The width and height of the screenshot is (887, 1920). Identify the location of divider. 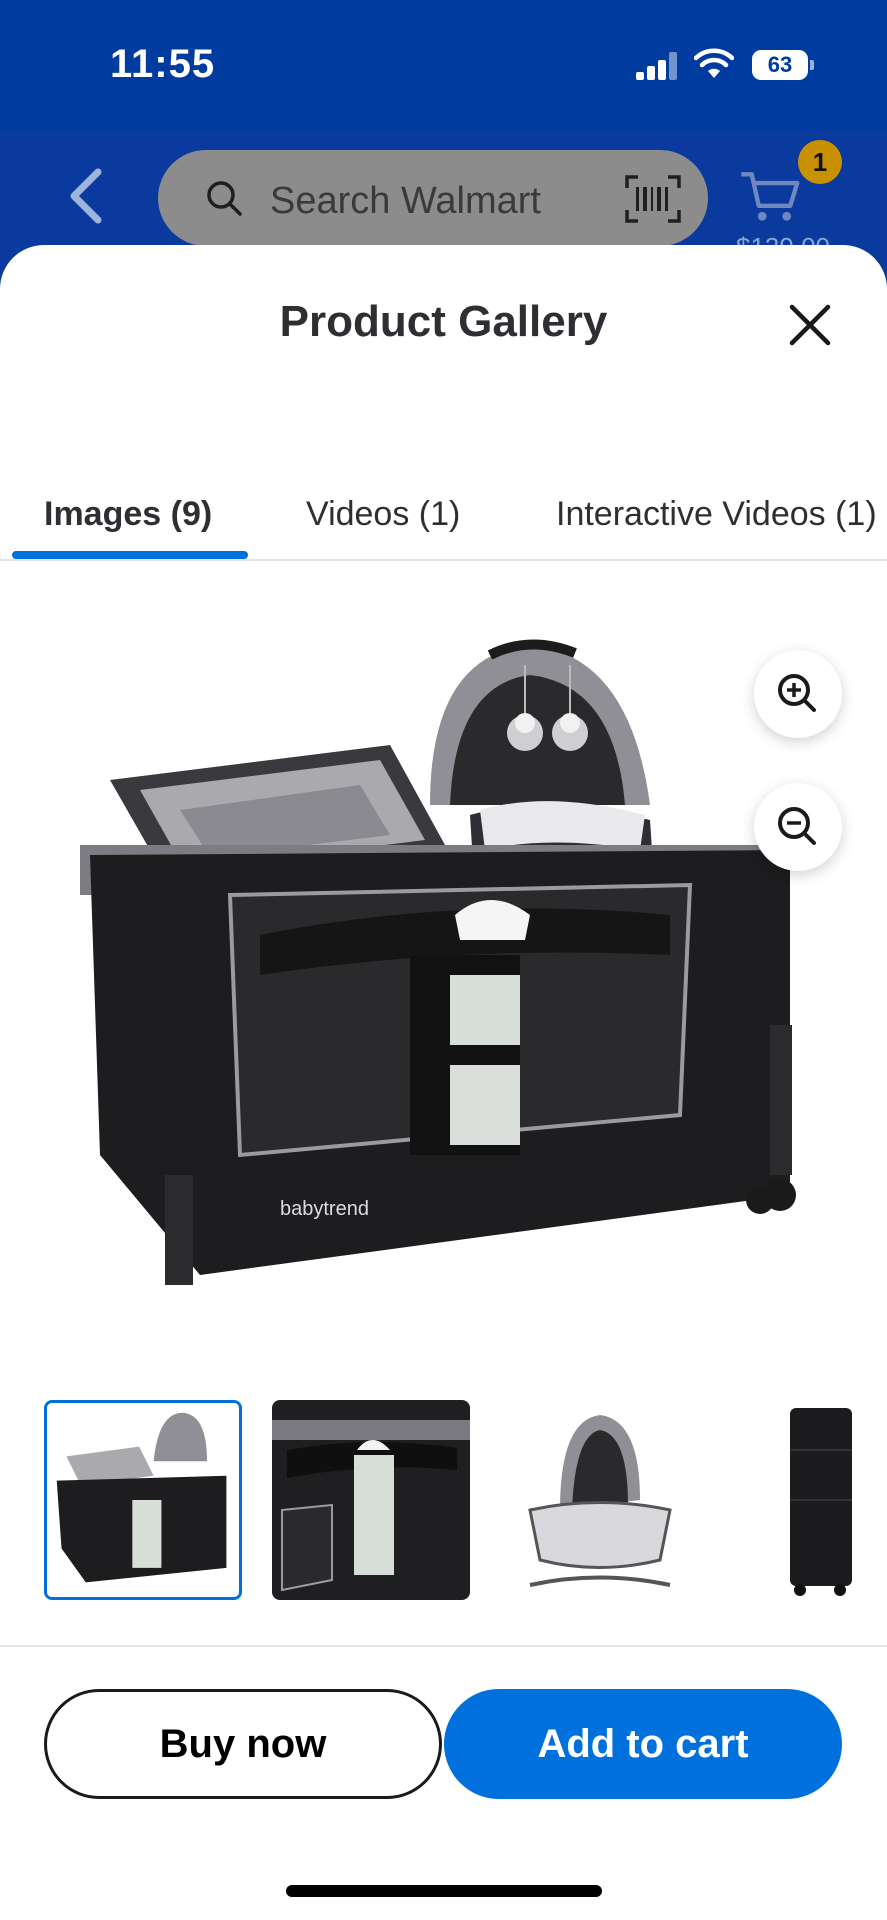
(443, 1646).